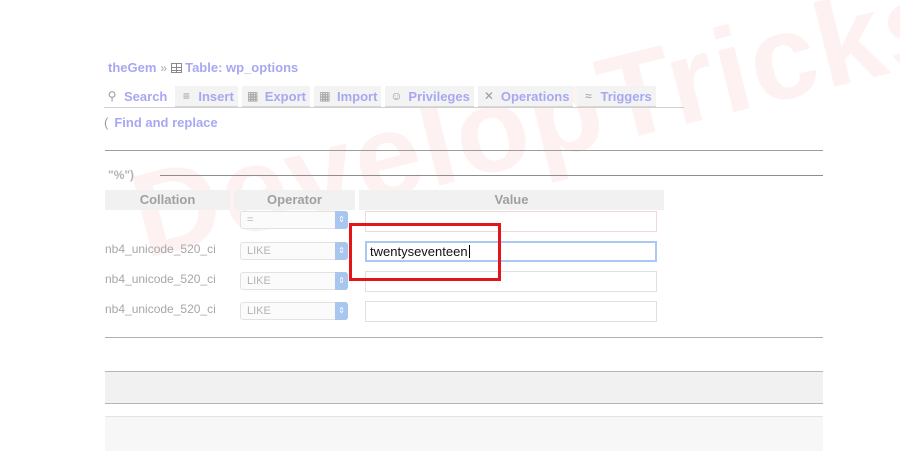  Describe the element at coordinates (146, 96) in the screenshot. I see `tab-search-label: Search` at that location.